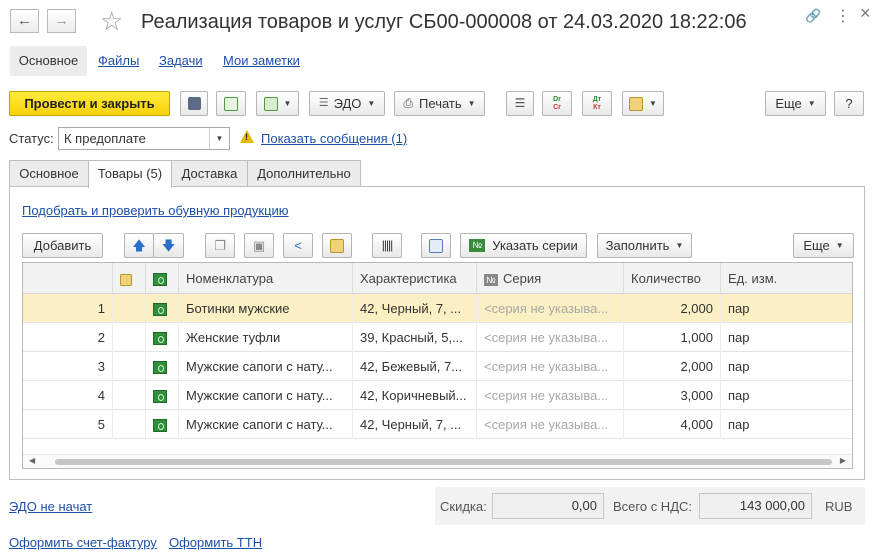 The height and width of the screenshot is (556, 882). I want to click on header-series: № Серия, so click(550, 278).